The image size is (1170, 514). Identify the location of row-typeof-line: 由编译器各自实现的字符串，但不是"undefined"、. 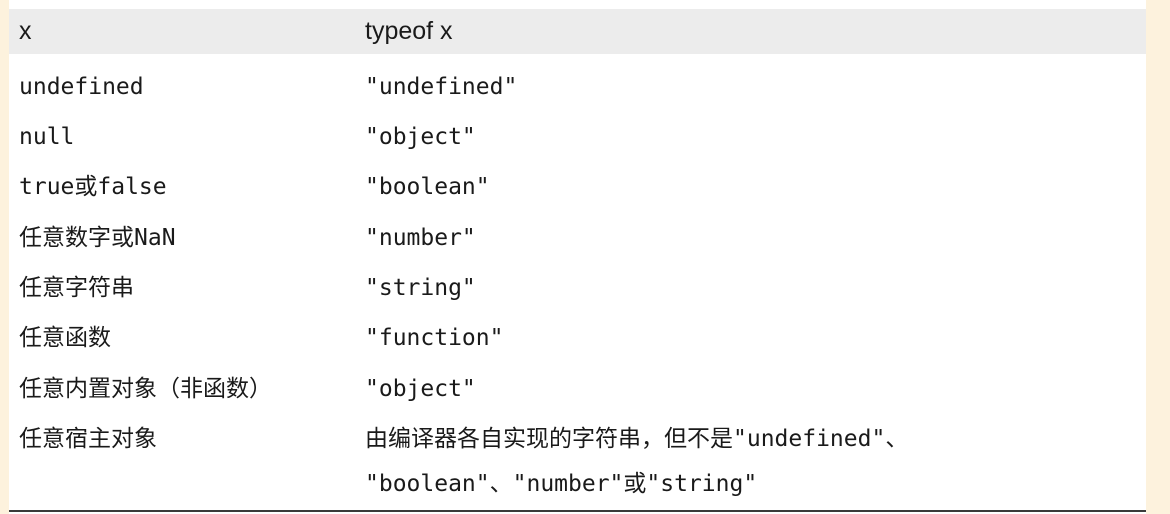
(637, 439).